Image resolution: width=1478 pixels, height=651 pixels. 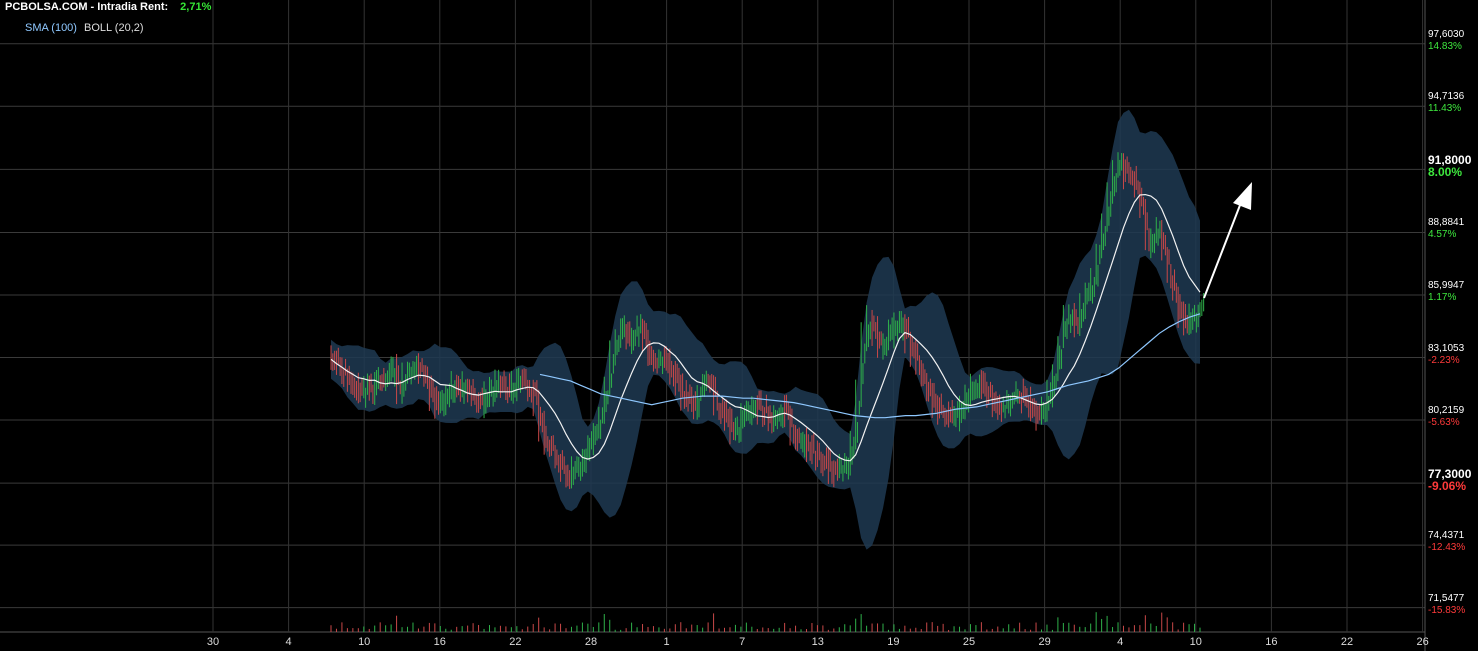 What do you see at coordinates (1446, 411) in the screenshot?
I see `y-tick-price: 80,2159` at bounding box center [1446, 411].